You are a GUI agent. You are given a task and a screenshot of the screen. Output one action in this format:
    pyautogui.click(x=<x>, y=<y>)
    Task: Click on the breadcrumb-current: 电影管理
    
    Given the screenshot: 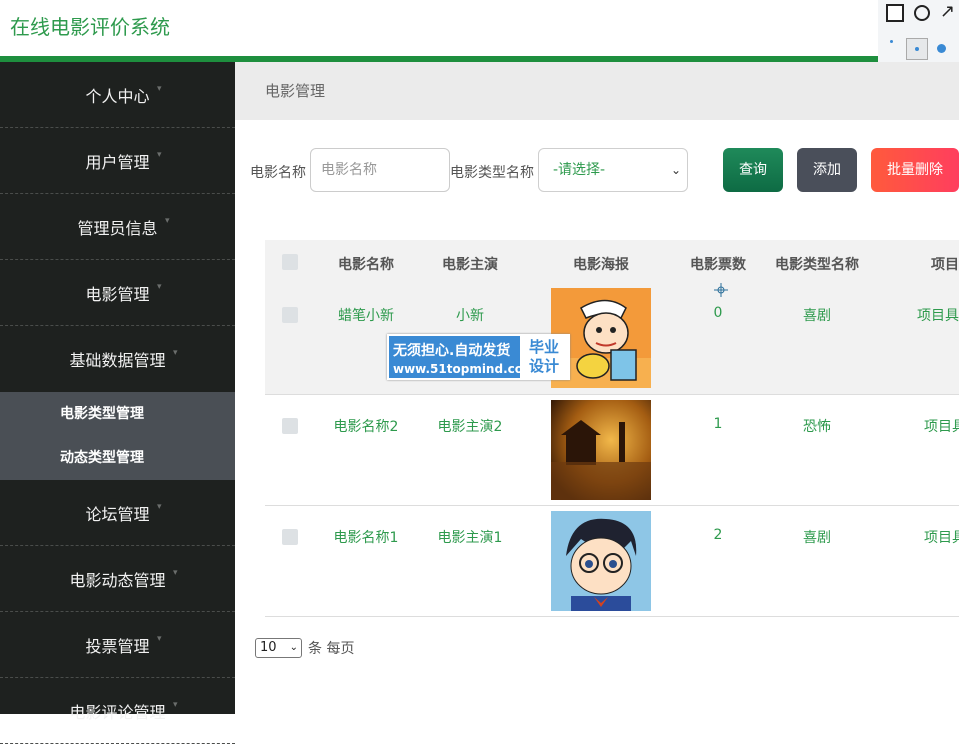 What is the action you would take?
    pyautogui.click(x=295, y=91)
    